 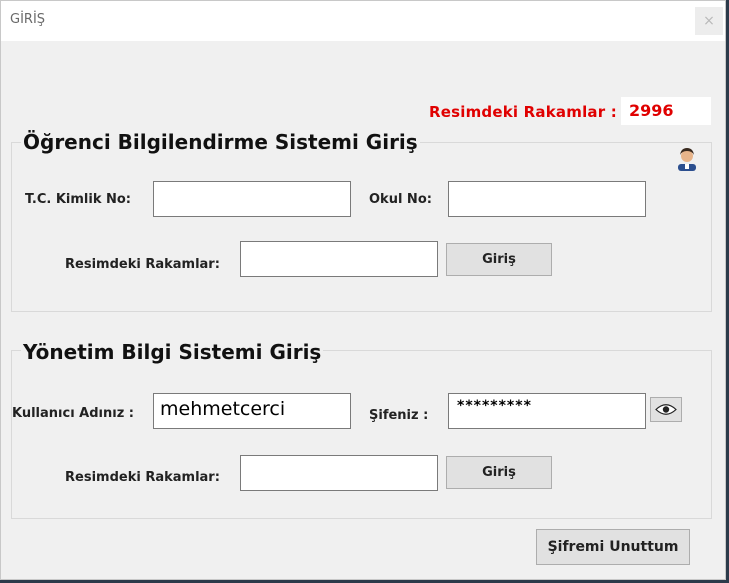 I want to click on student-captcha-input, so click(x=339, y=259).